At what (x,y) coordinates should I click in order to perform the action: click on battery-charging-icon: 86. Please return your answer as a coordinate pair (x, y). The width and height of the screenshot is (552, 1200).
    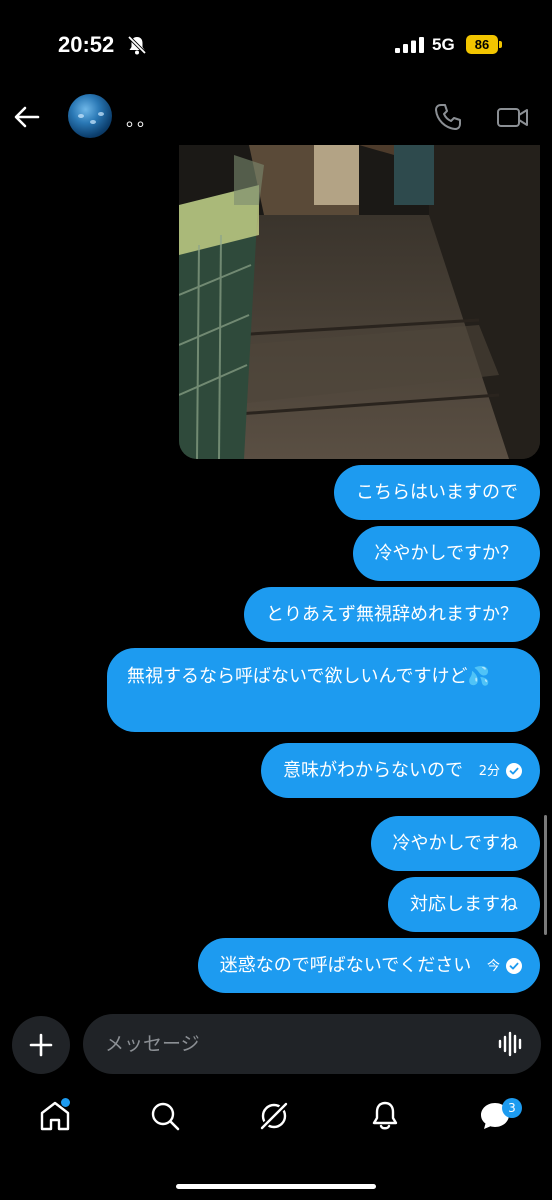
    Looking at the image, I should click on (484, 44).